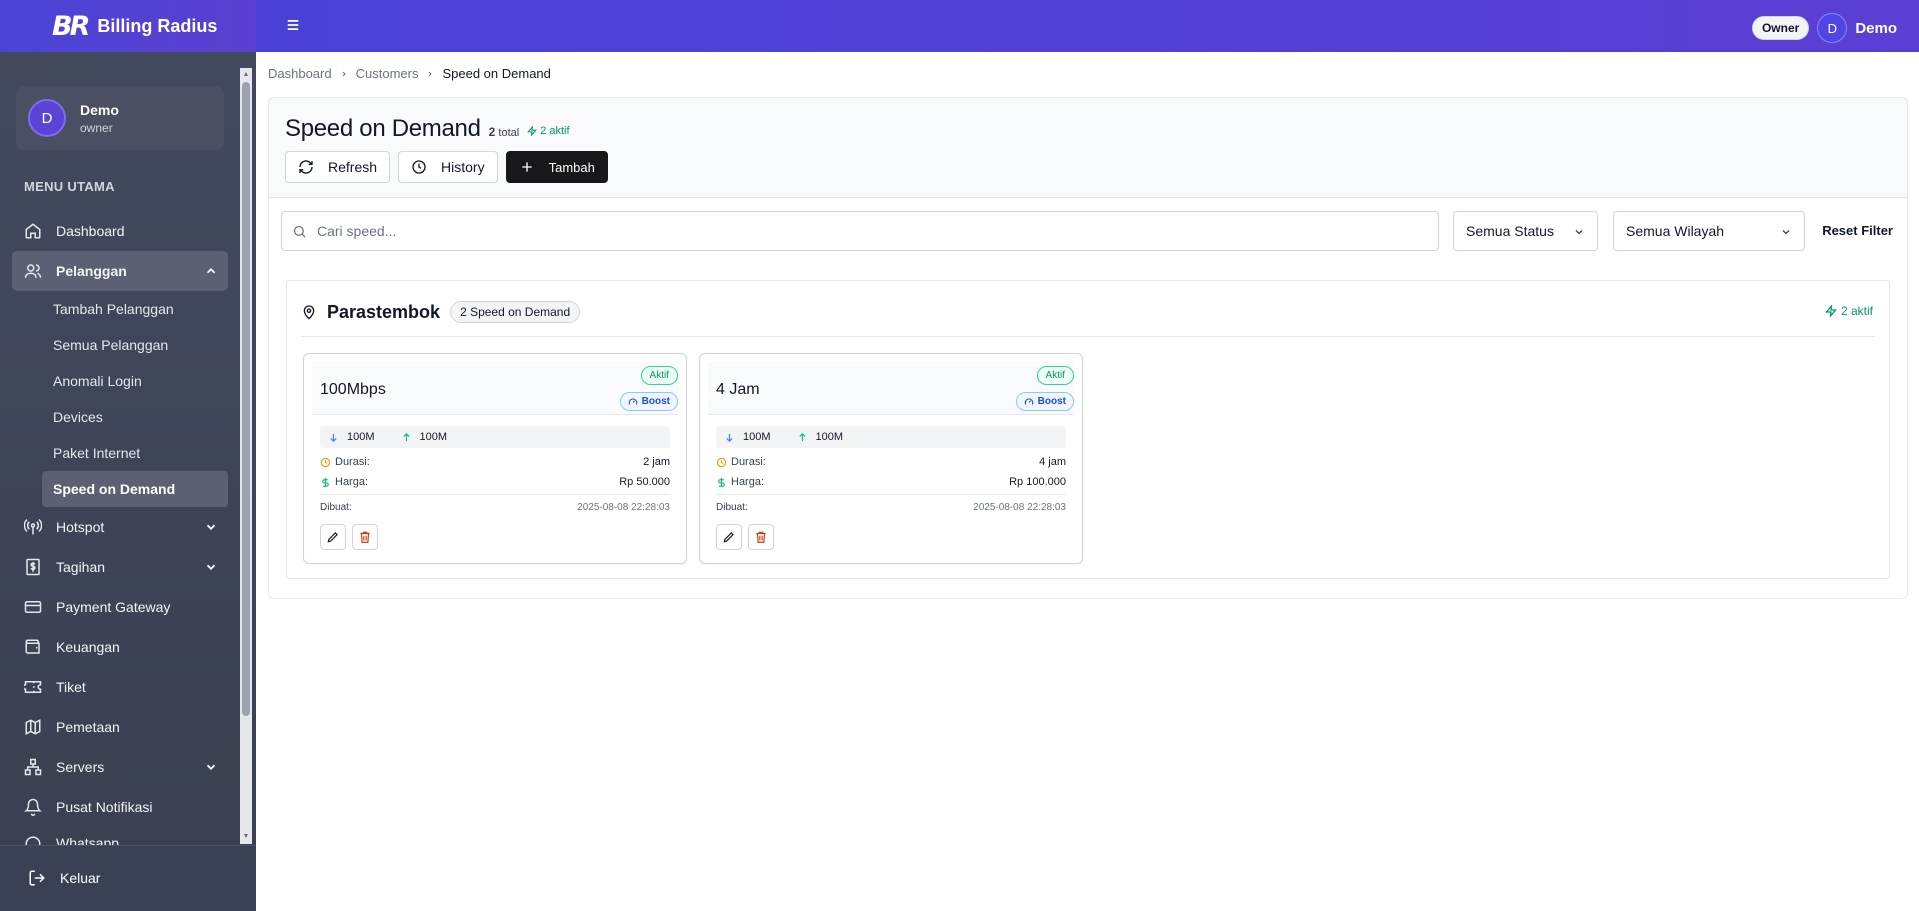  I want to click on sidebar-scrollbar: ▲ ▼, so click(246, 456).